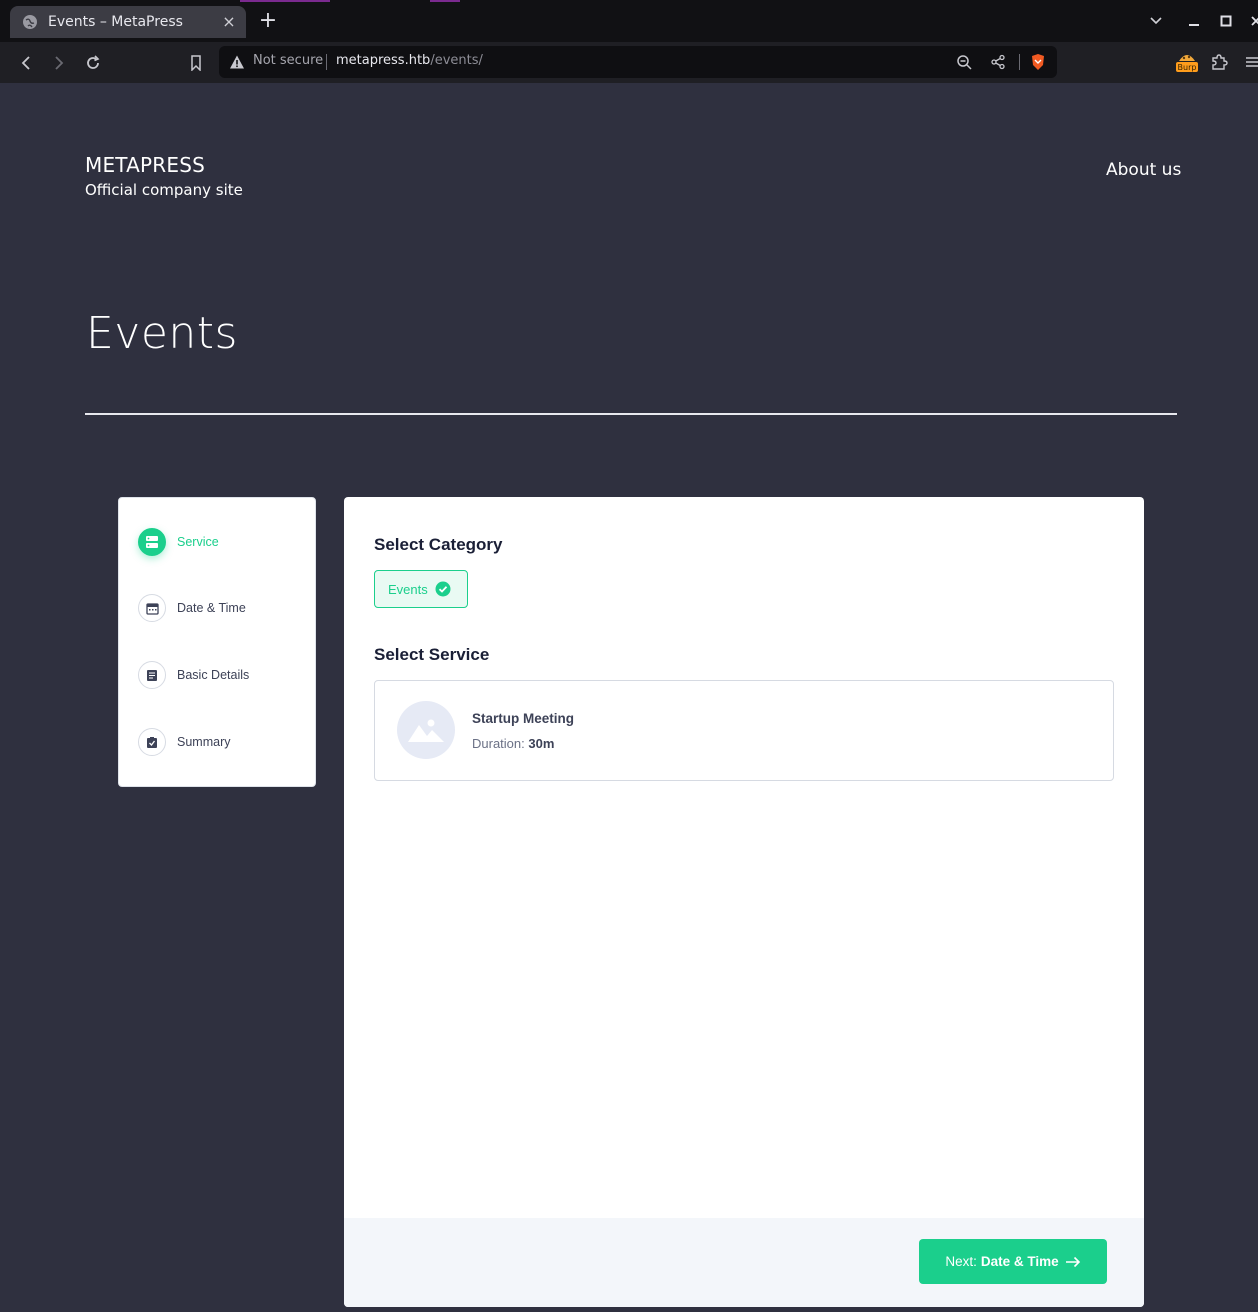  Describe the element at coordinates (432, 654) in the screenshot. I see `select-service-heading: Select Service` at that location.